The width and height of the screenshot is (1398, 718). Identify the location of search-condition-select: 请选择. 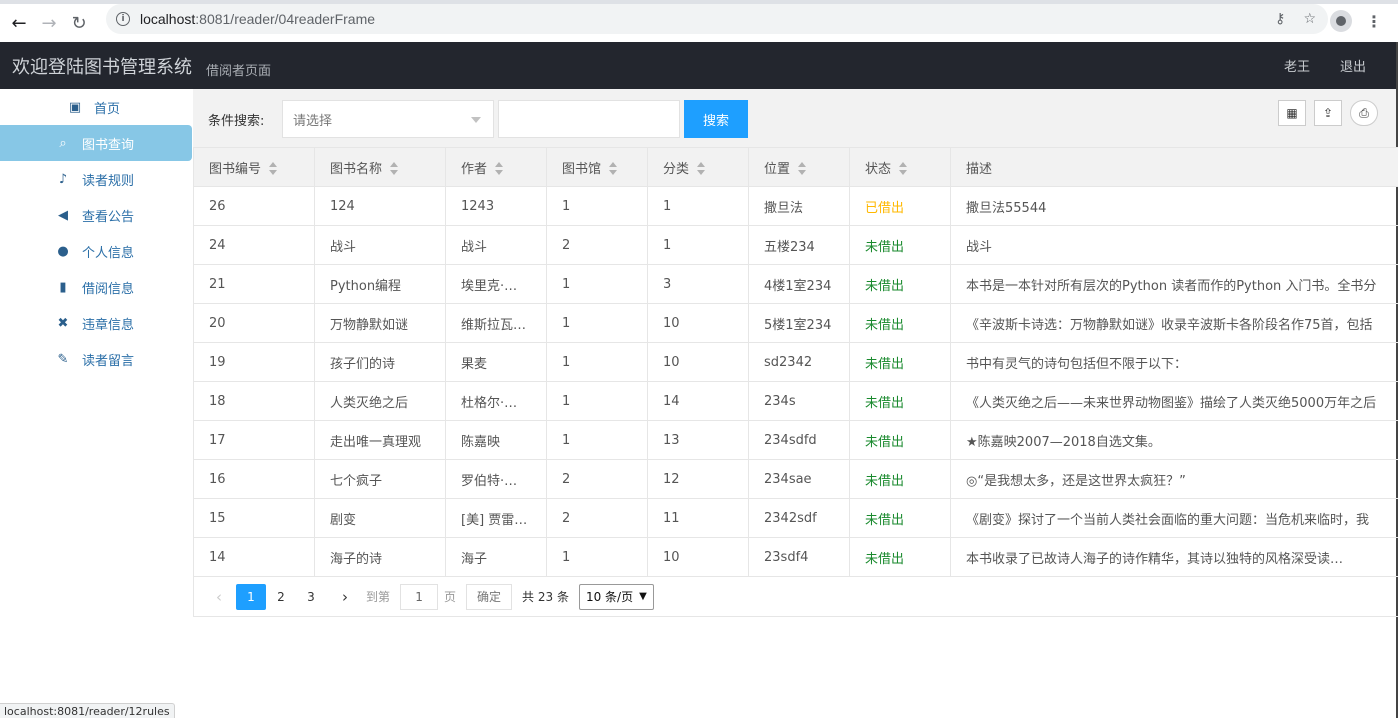
(388, 119).